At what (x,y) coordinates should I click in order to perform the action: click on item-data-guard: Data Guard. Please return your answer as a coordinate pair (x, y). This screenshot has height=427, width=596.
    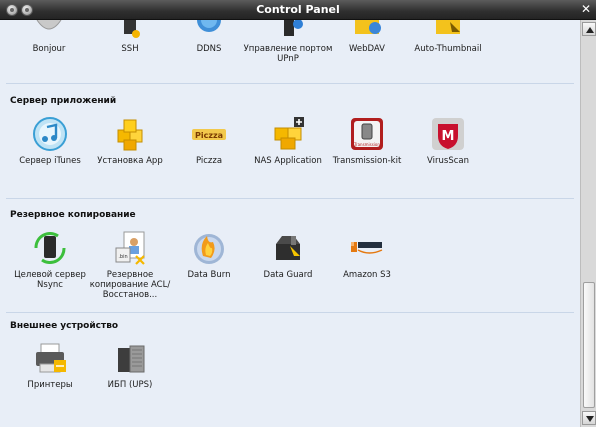
    Looking at the image, I should click on (288, 255).